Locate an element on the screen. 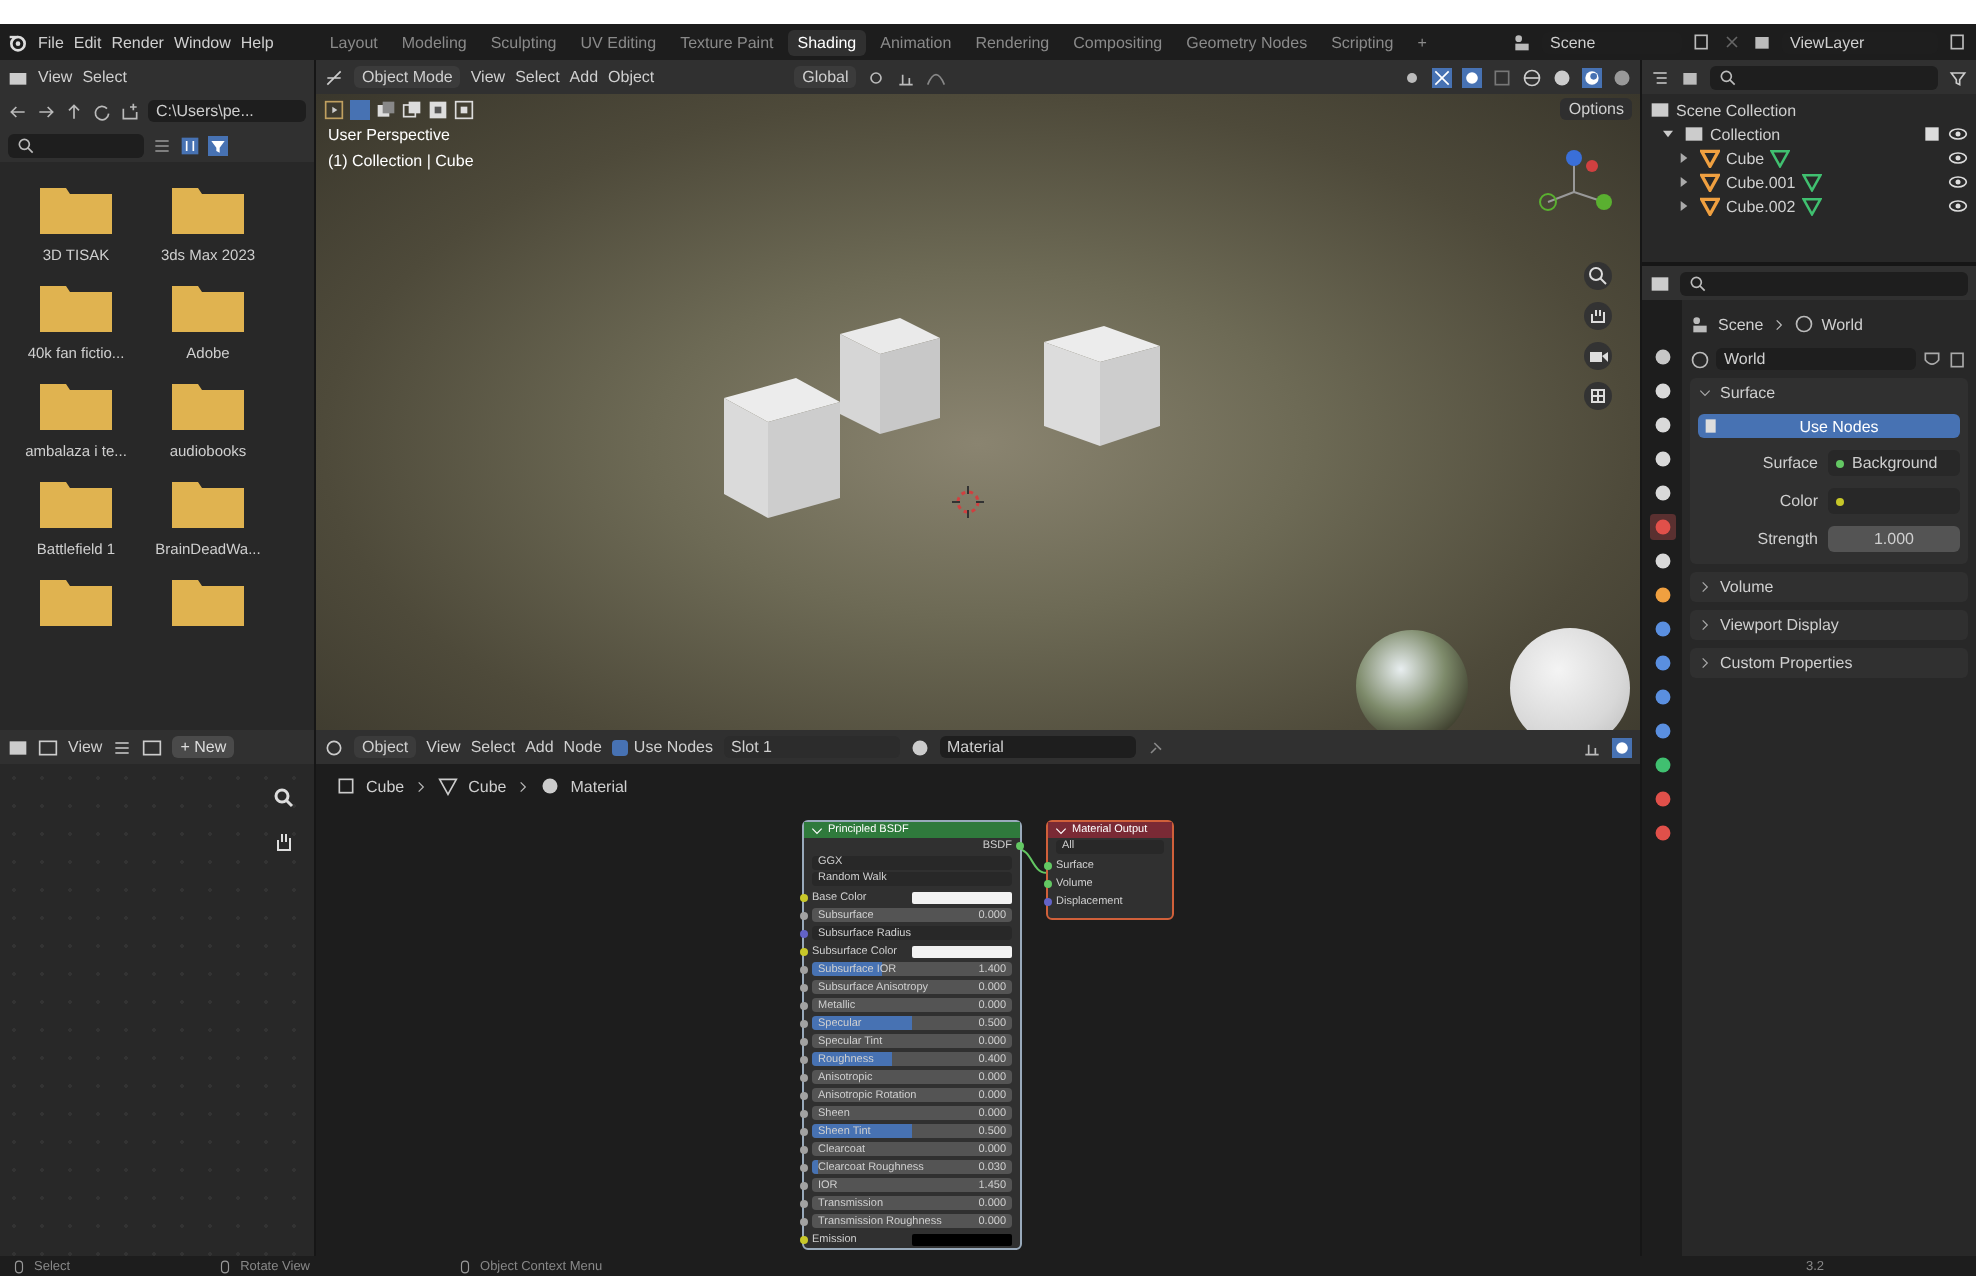  pin-icon is located at coordinates (1155, 747).